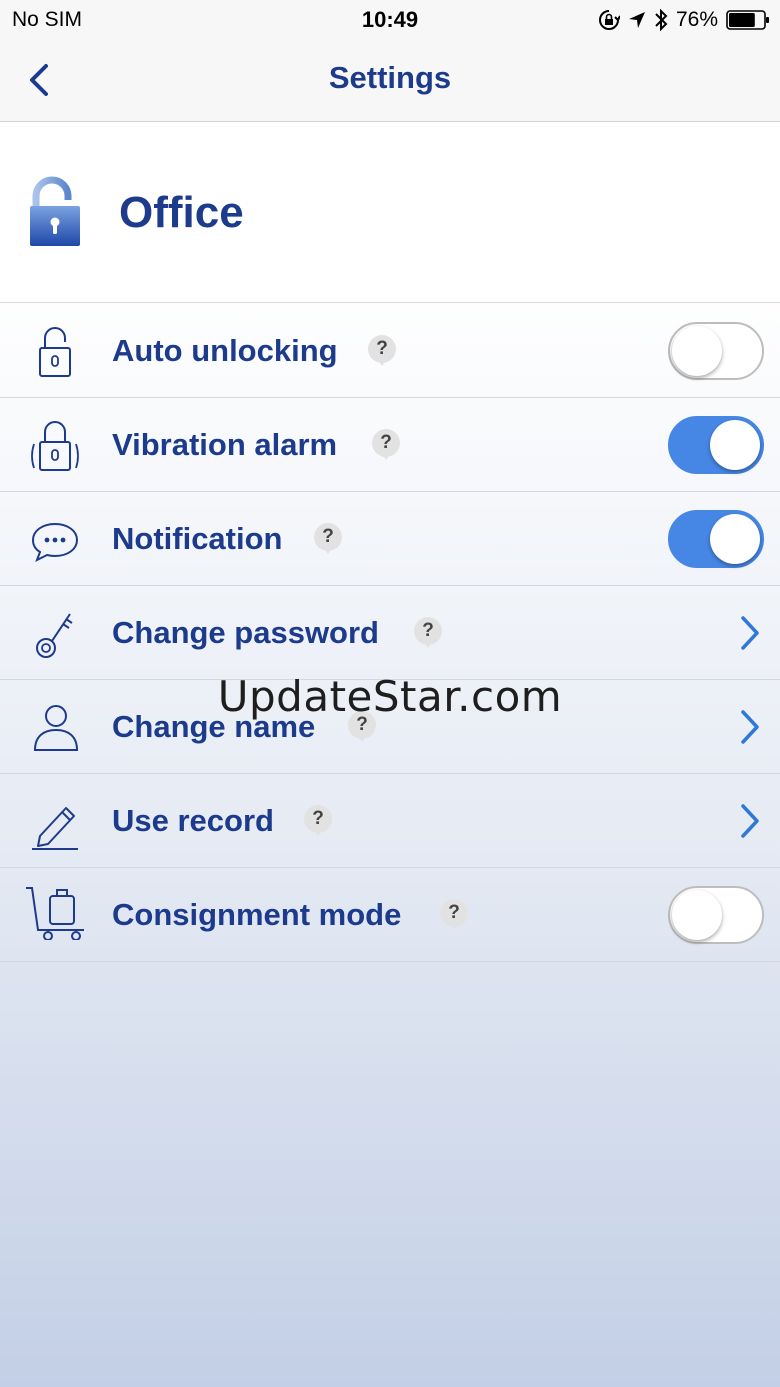 The image size is (780, 1387). Describe the element at coordinates (390, 539) in the screenshot. I see `setting-row-notification: Notification ?` at that location.